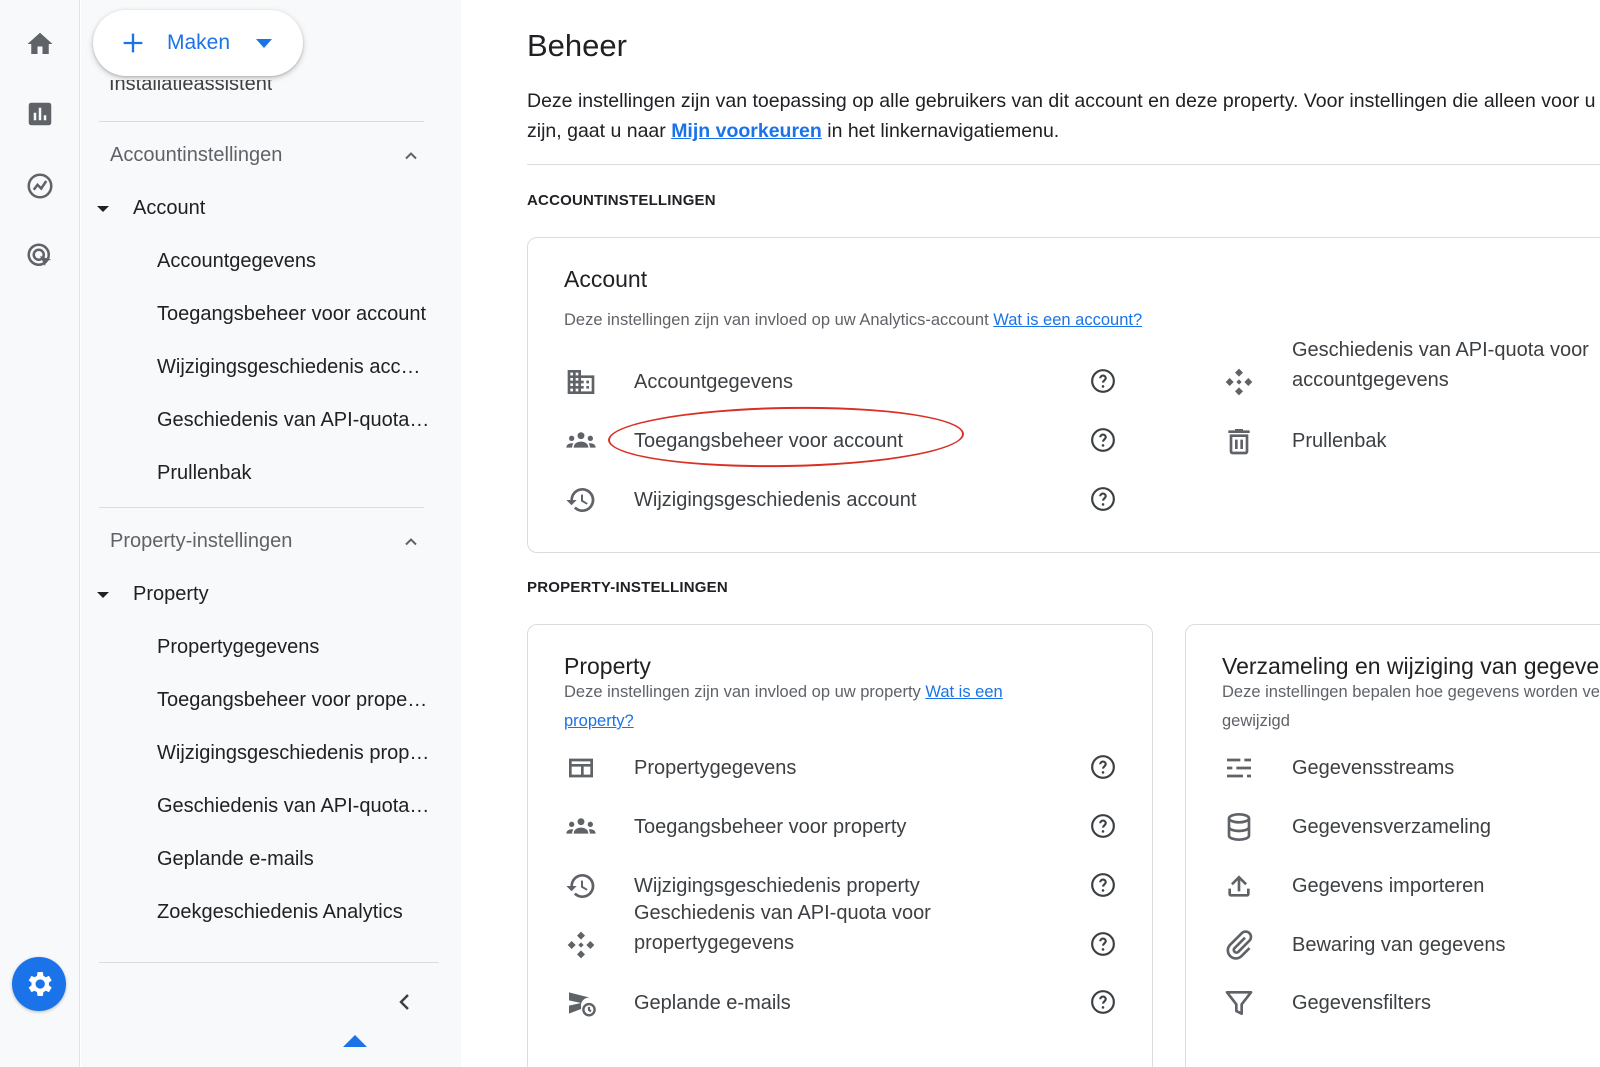 This screenshot has width=1600, height=1067. I want to click on property-settings-caption: PROPERTY-INSTELLINGEN, so click(627, 587).